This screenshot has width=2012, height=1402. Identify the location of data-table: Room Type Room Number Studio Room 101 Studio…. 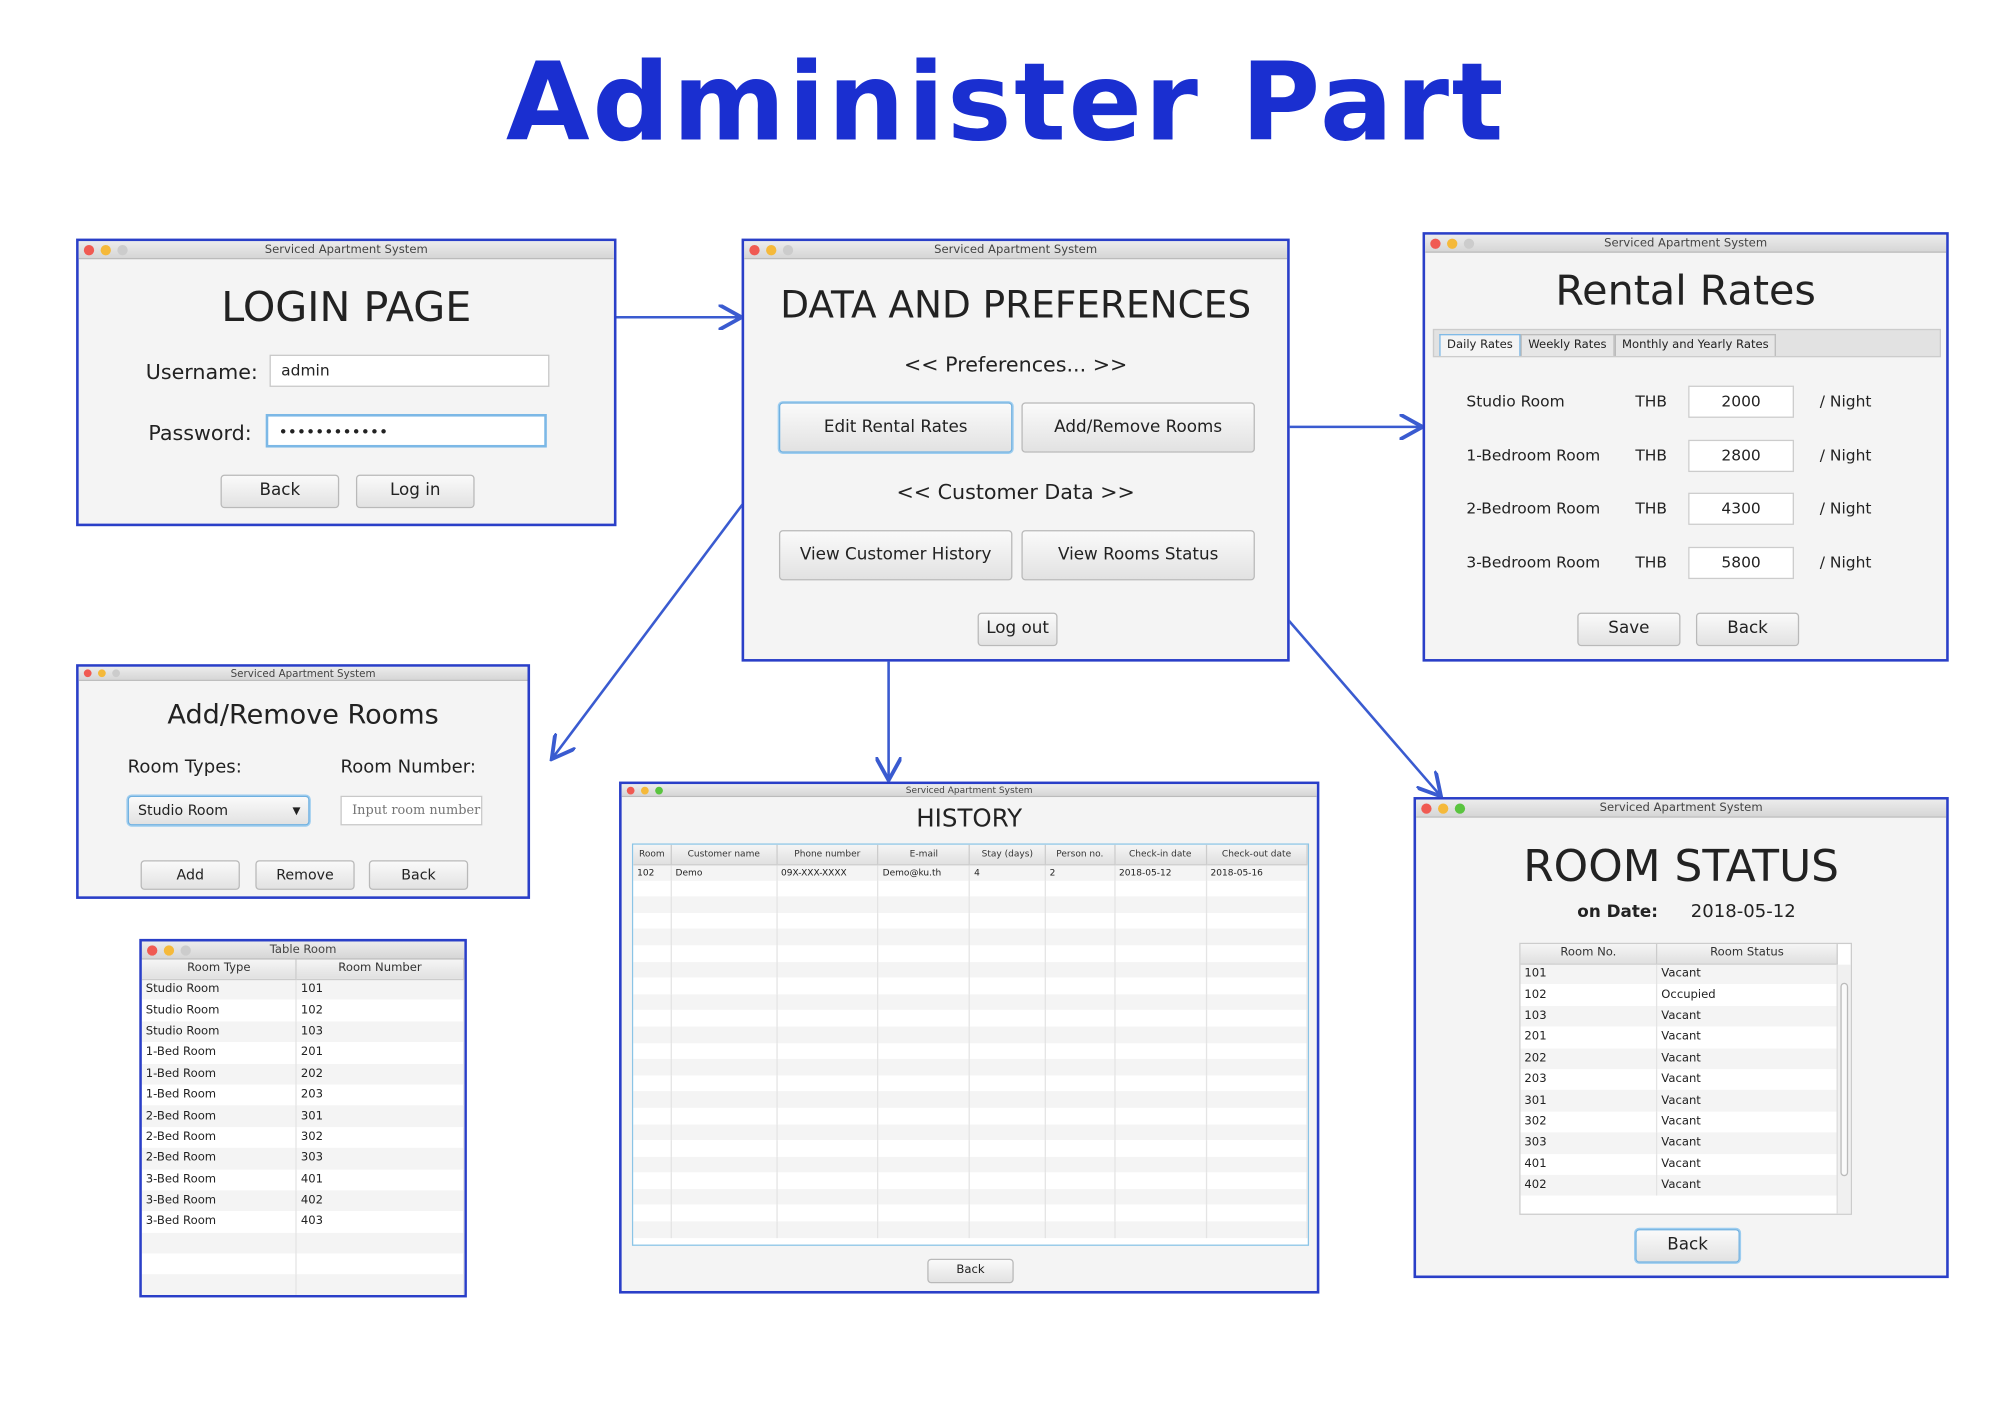
(303, 1127).